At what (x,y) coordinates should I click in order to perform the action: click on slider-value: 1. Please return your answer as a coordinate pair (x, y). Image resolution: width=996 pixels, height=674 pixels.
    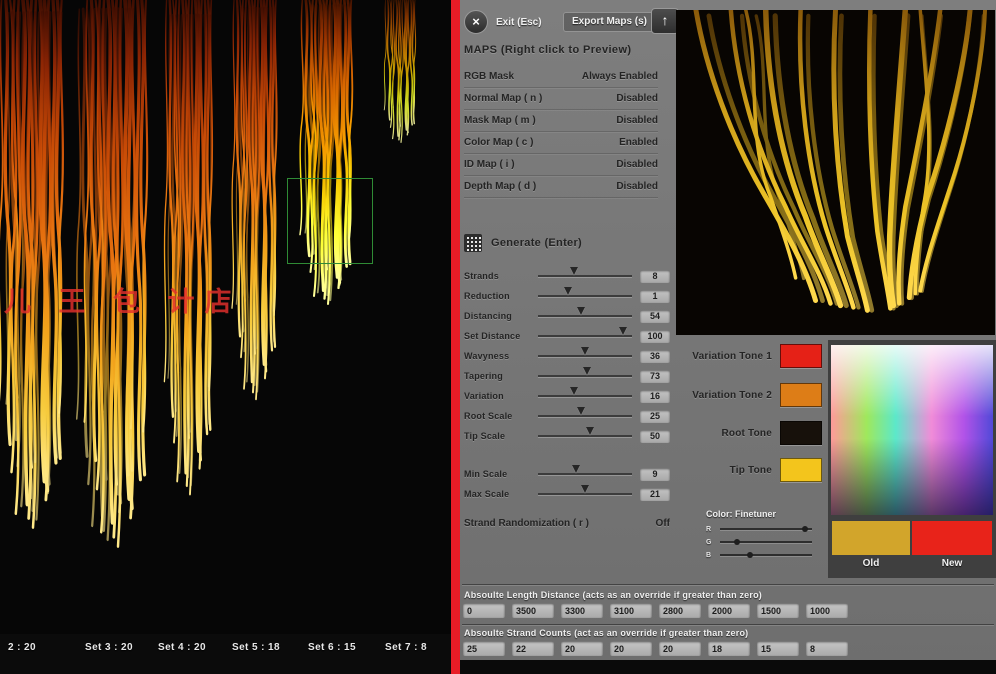
    Looking at the image, I should click on (655, 296).